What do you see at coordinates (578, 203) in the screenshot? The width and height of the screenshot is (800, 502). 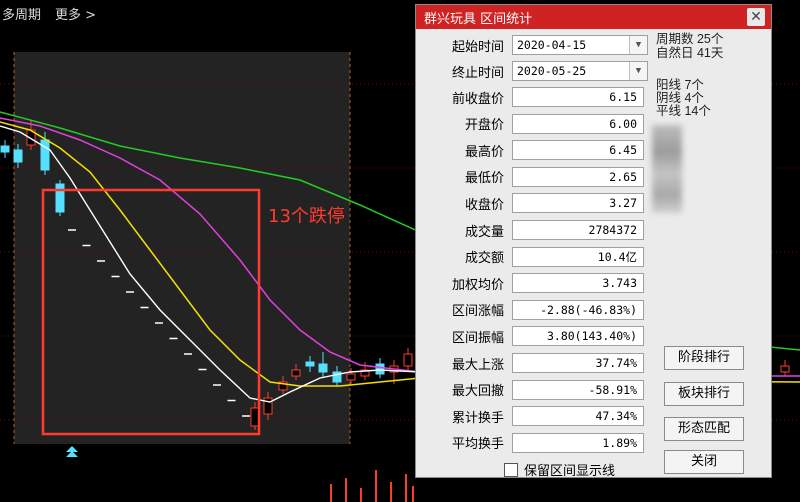 I see `stat-value: 3.27` at bounding box center [578, 203].